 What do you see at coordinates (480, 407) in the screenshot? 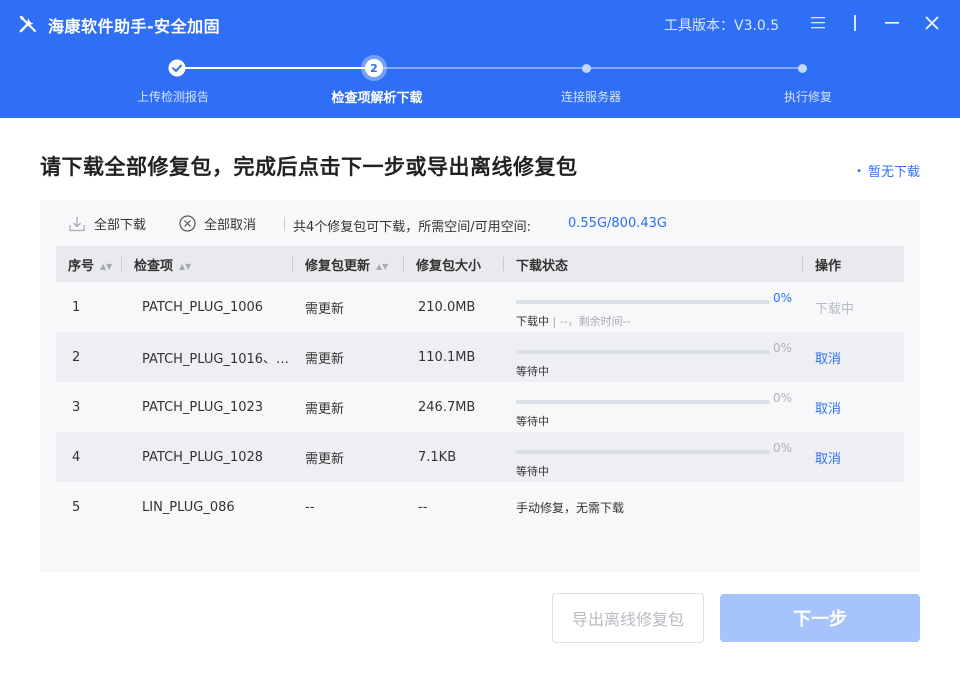
I see `table-row: 3 PATCH_PLUG_1023 需更新 246.7MB 0% 等待中 取消` at bounding box center [480, 407].